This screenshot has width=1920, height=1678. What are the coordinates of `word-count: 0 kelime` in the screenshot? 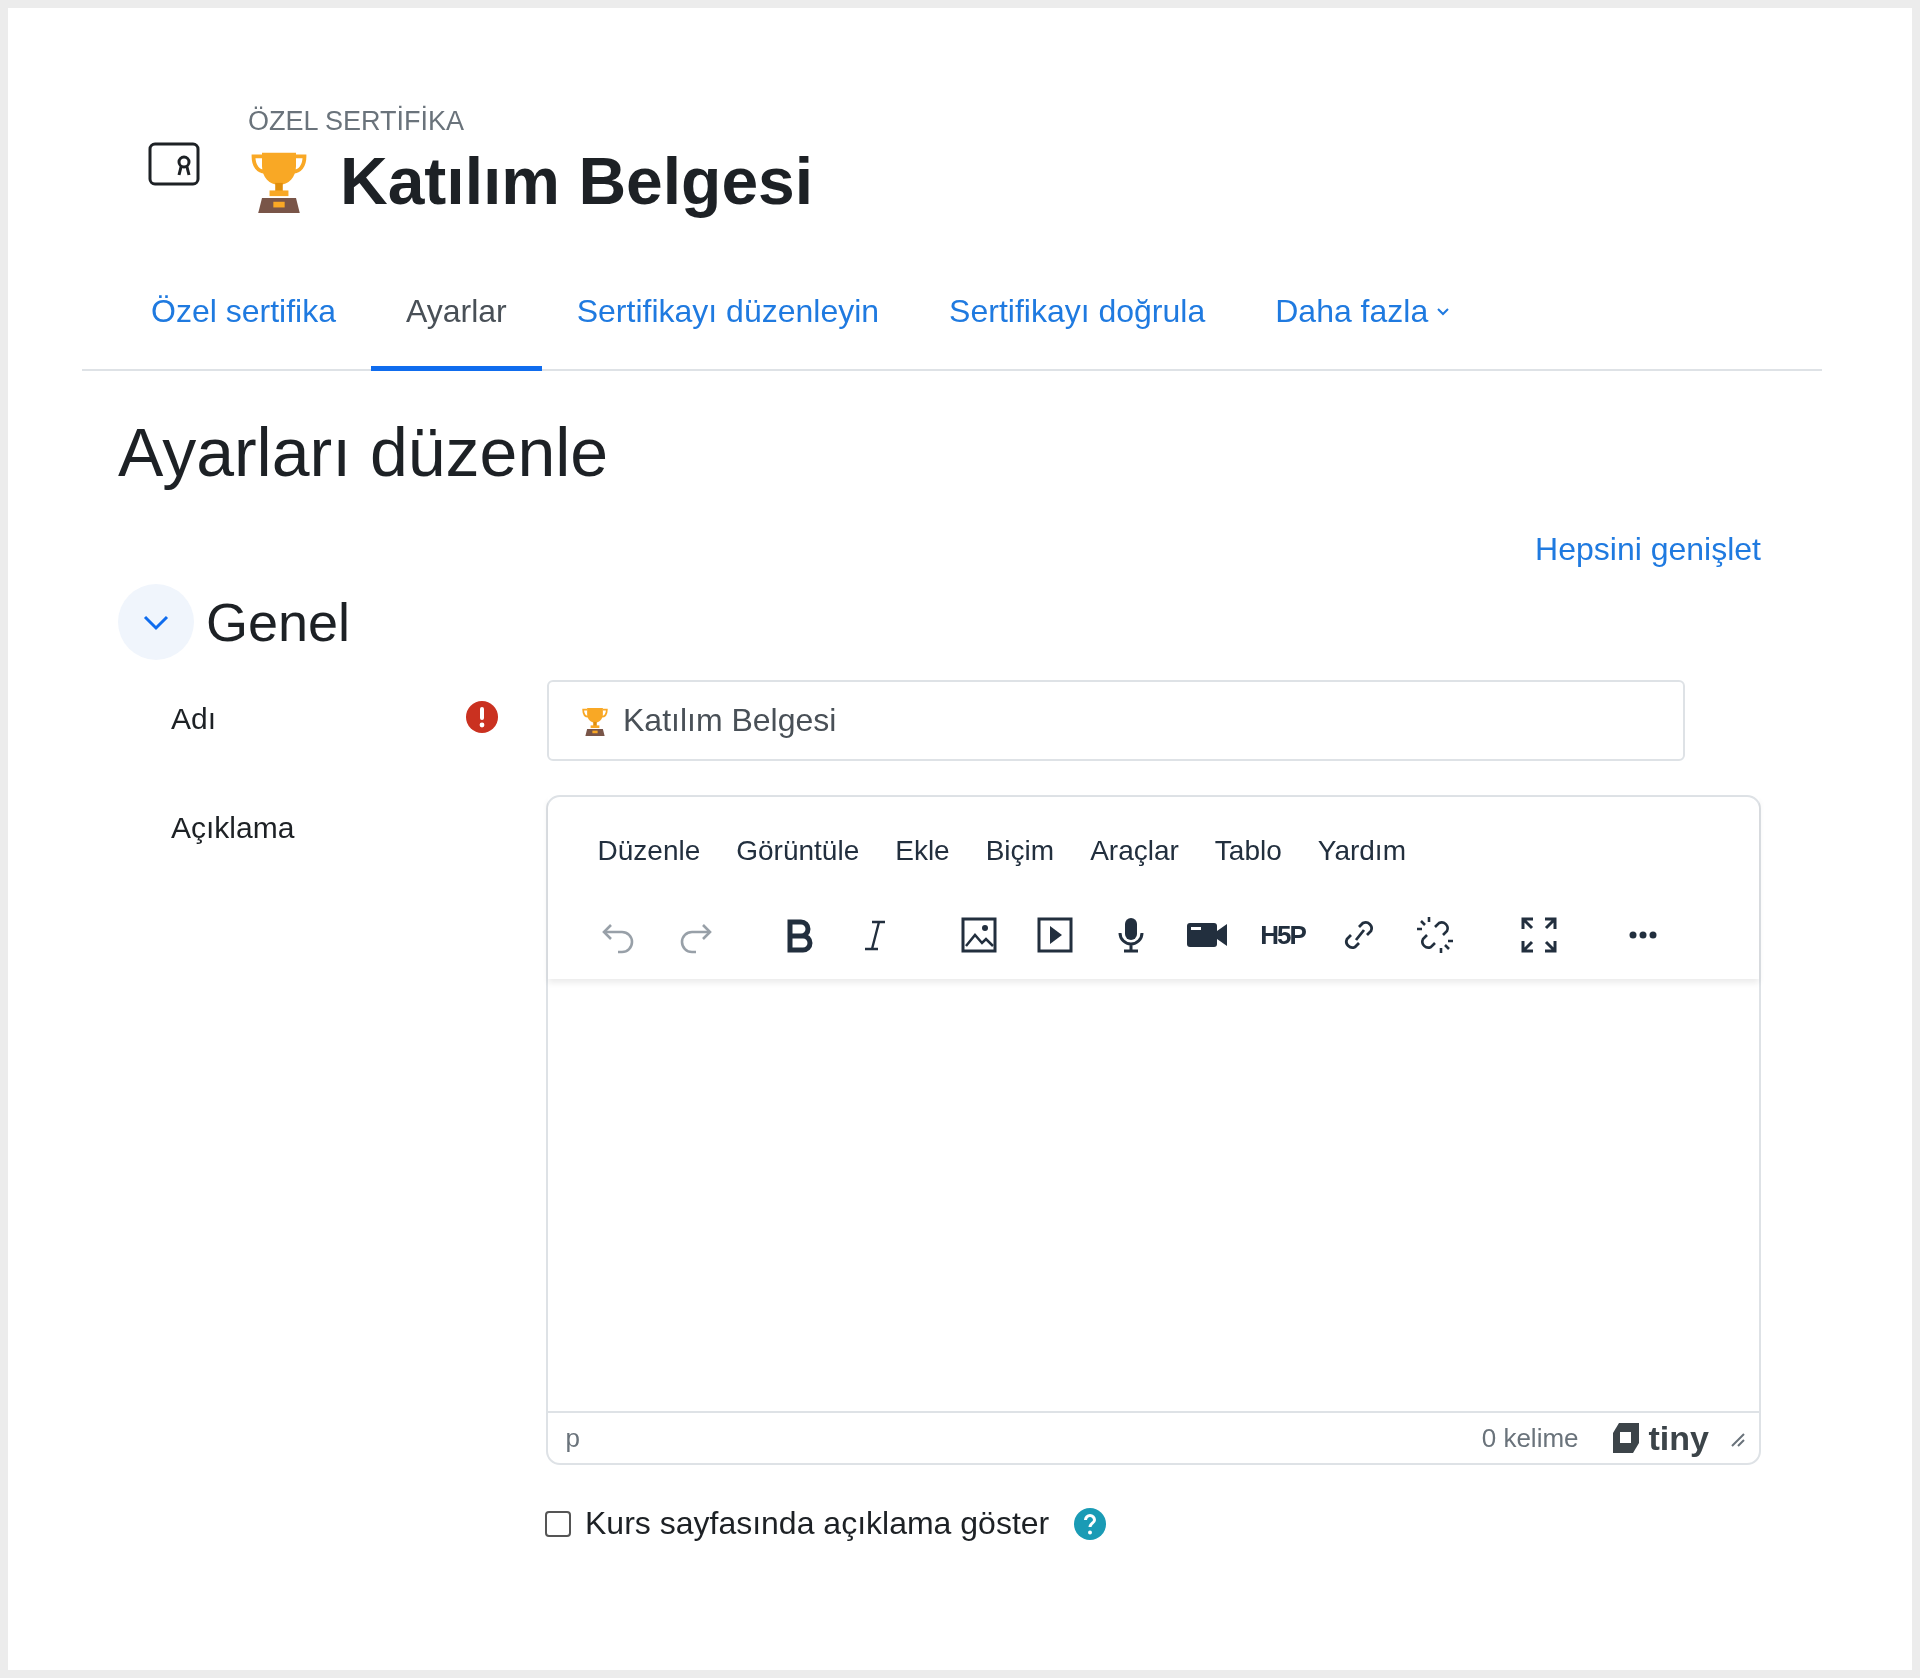 It's located at (1530, 1438).